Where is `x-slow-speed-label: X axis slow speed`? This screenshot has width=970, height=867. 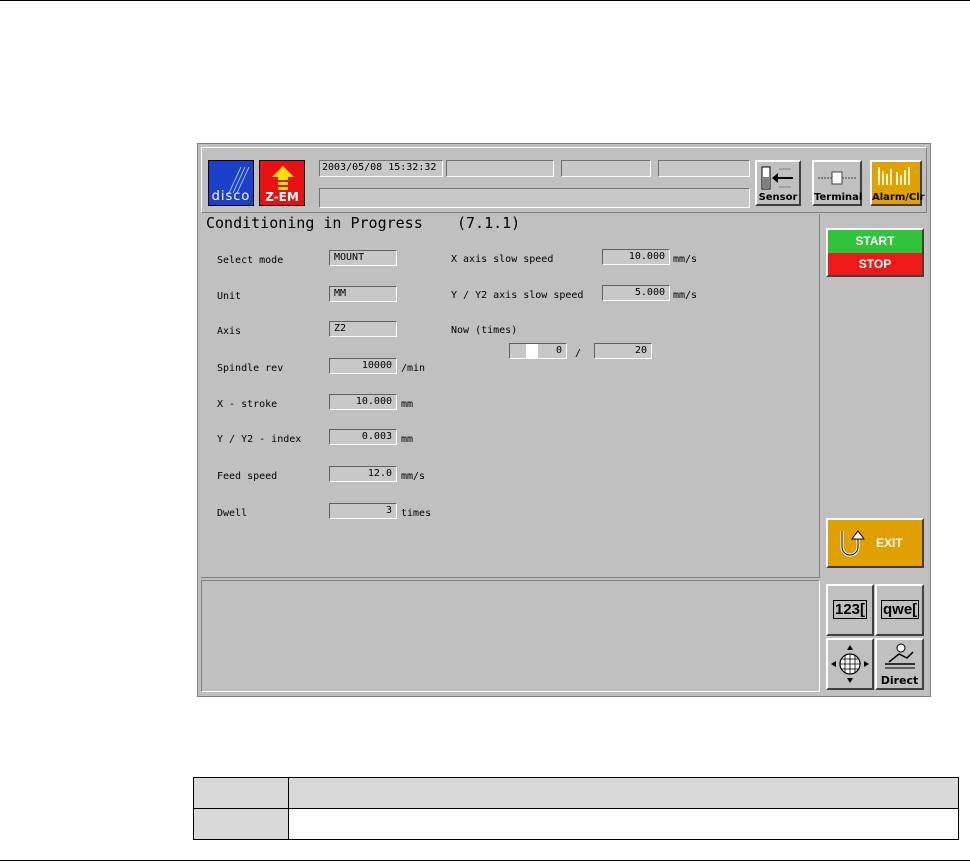
x-slow-speed-label: X axis slow speed is located at coordinates (502, 259).